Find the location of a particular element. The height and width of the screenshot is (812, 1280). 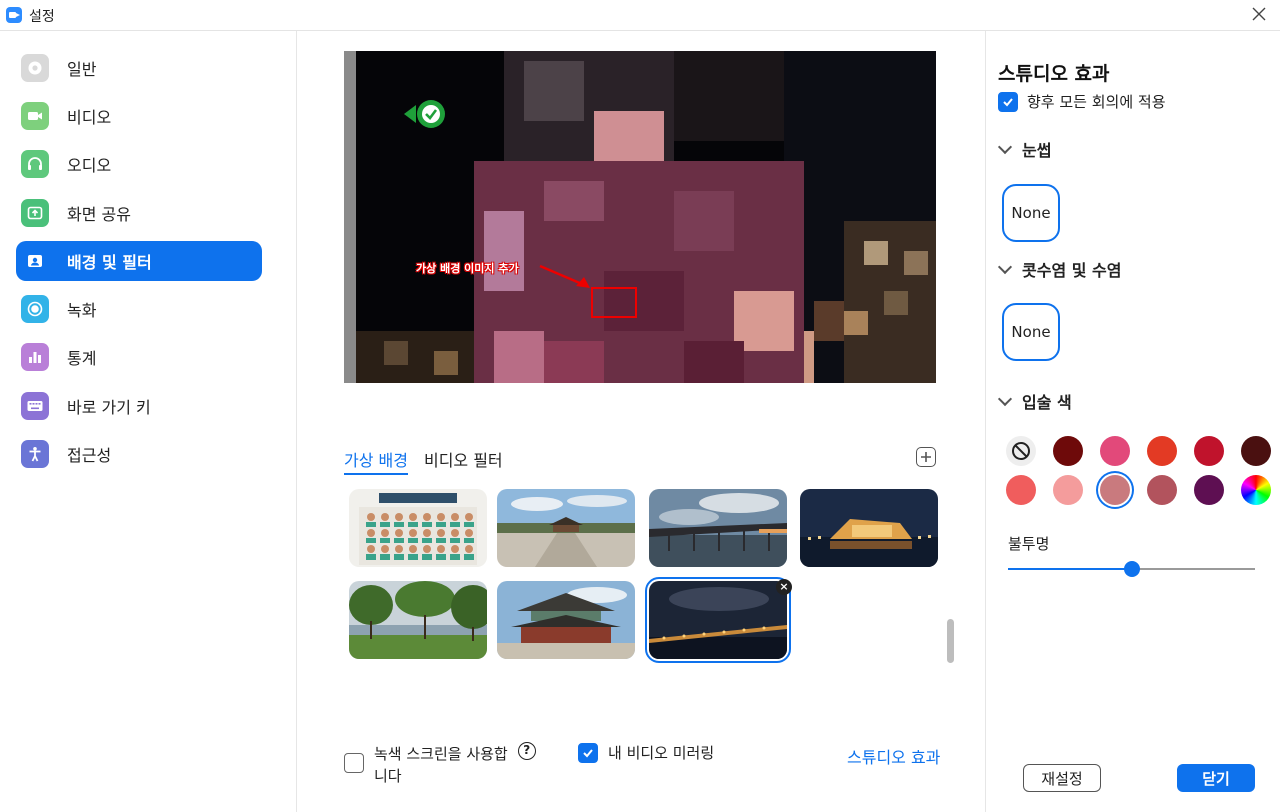

opacity-slider-knob is located at coordinates (1131, 569).